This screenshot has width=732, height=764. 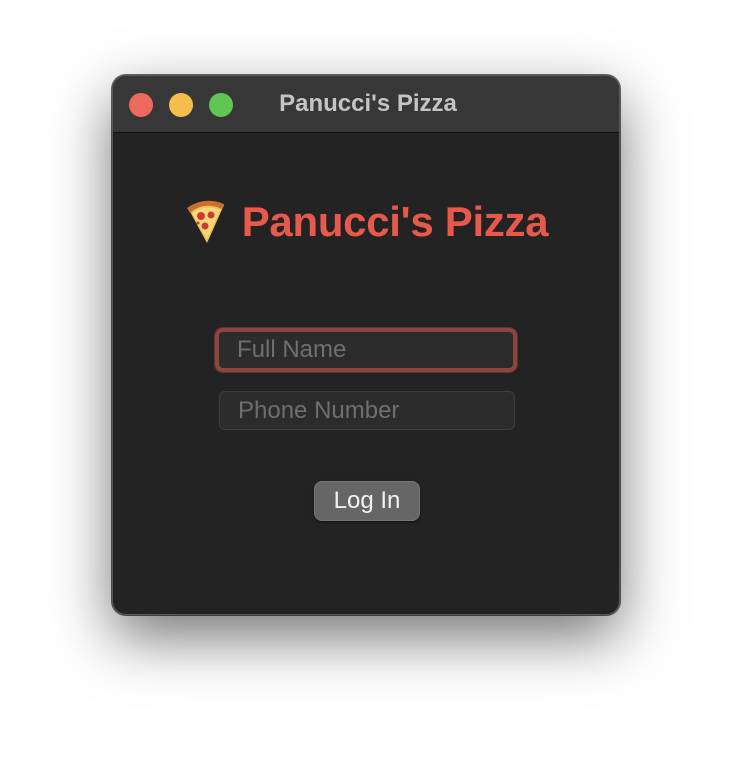 What do you see at coordinates (205, 221) in the screenshot?
I see `pizza-slice-icon` at bounding box center [205, 221].